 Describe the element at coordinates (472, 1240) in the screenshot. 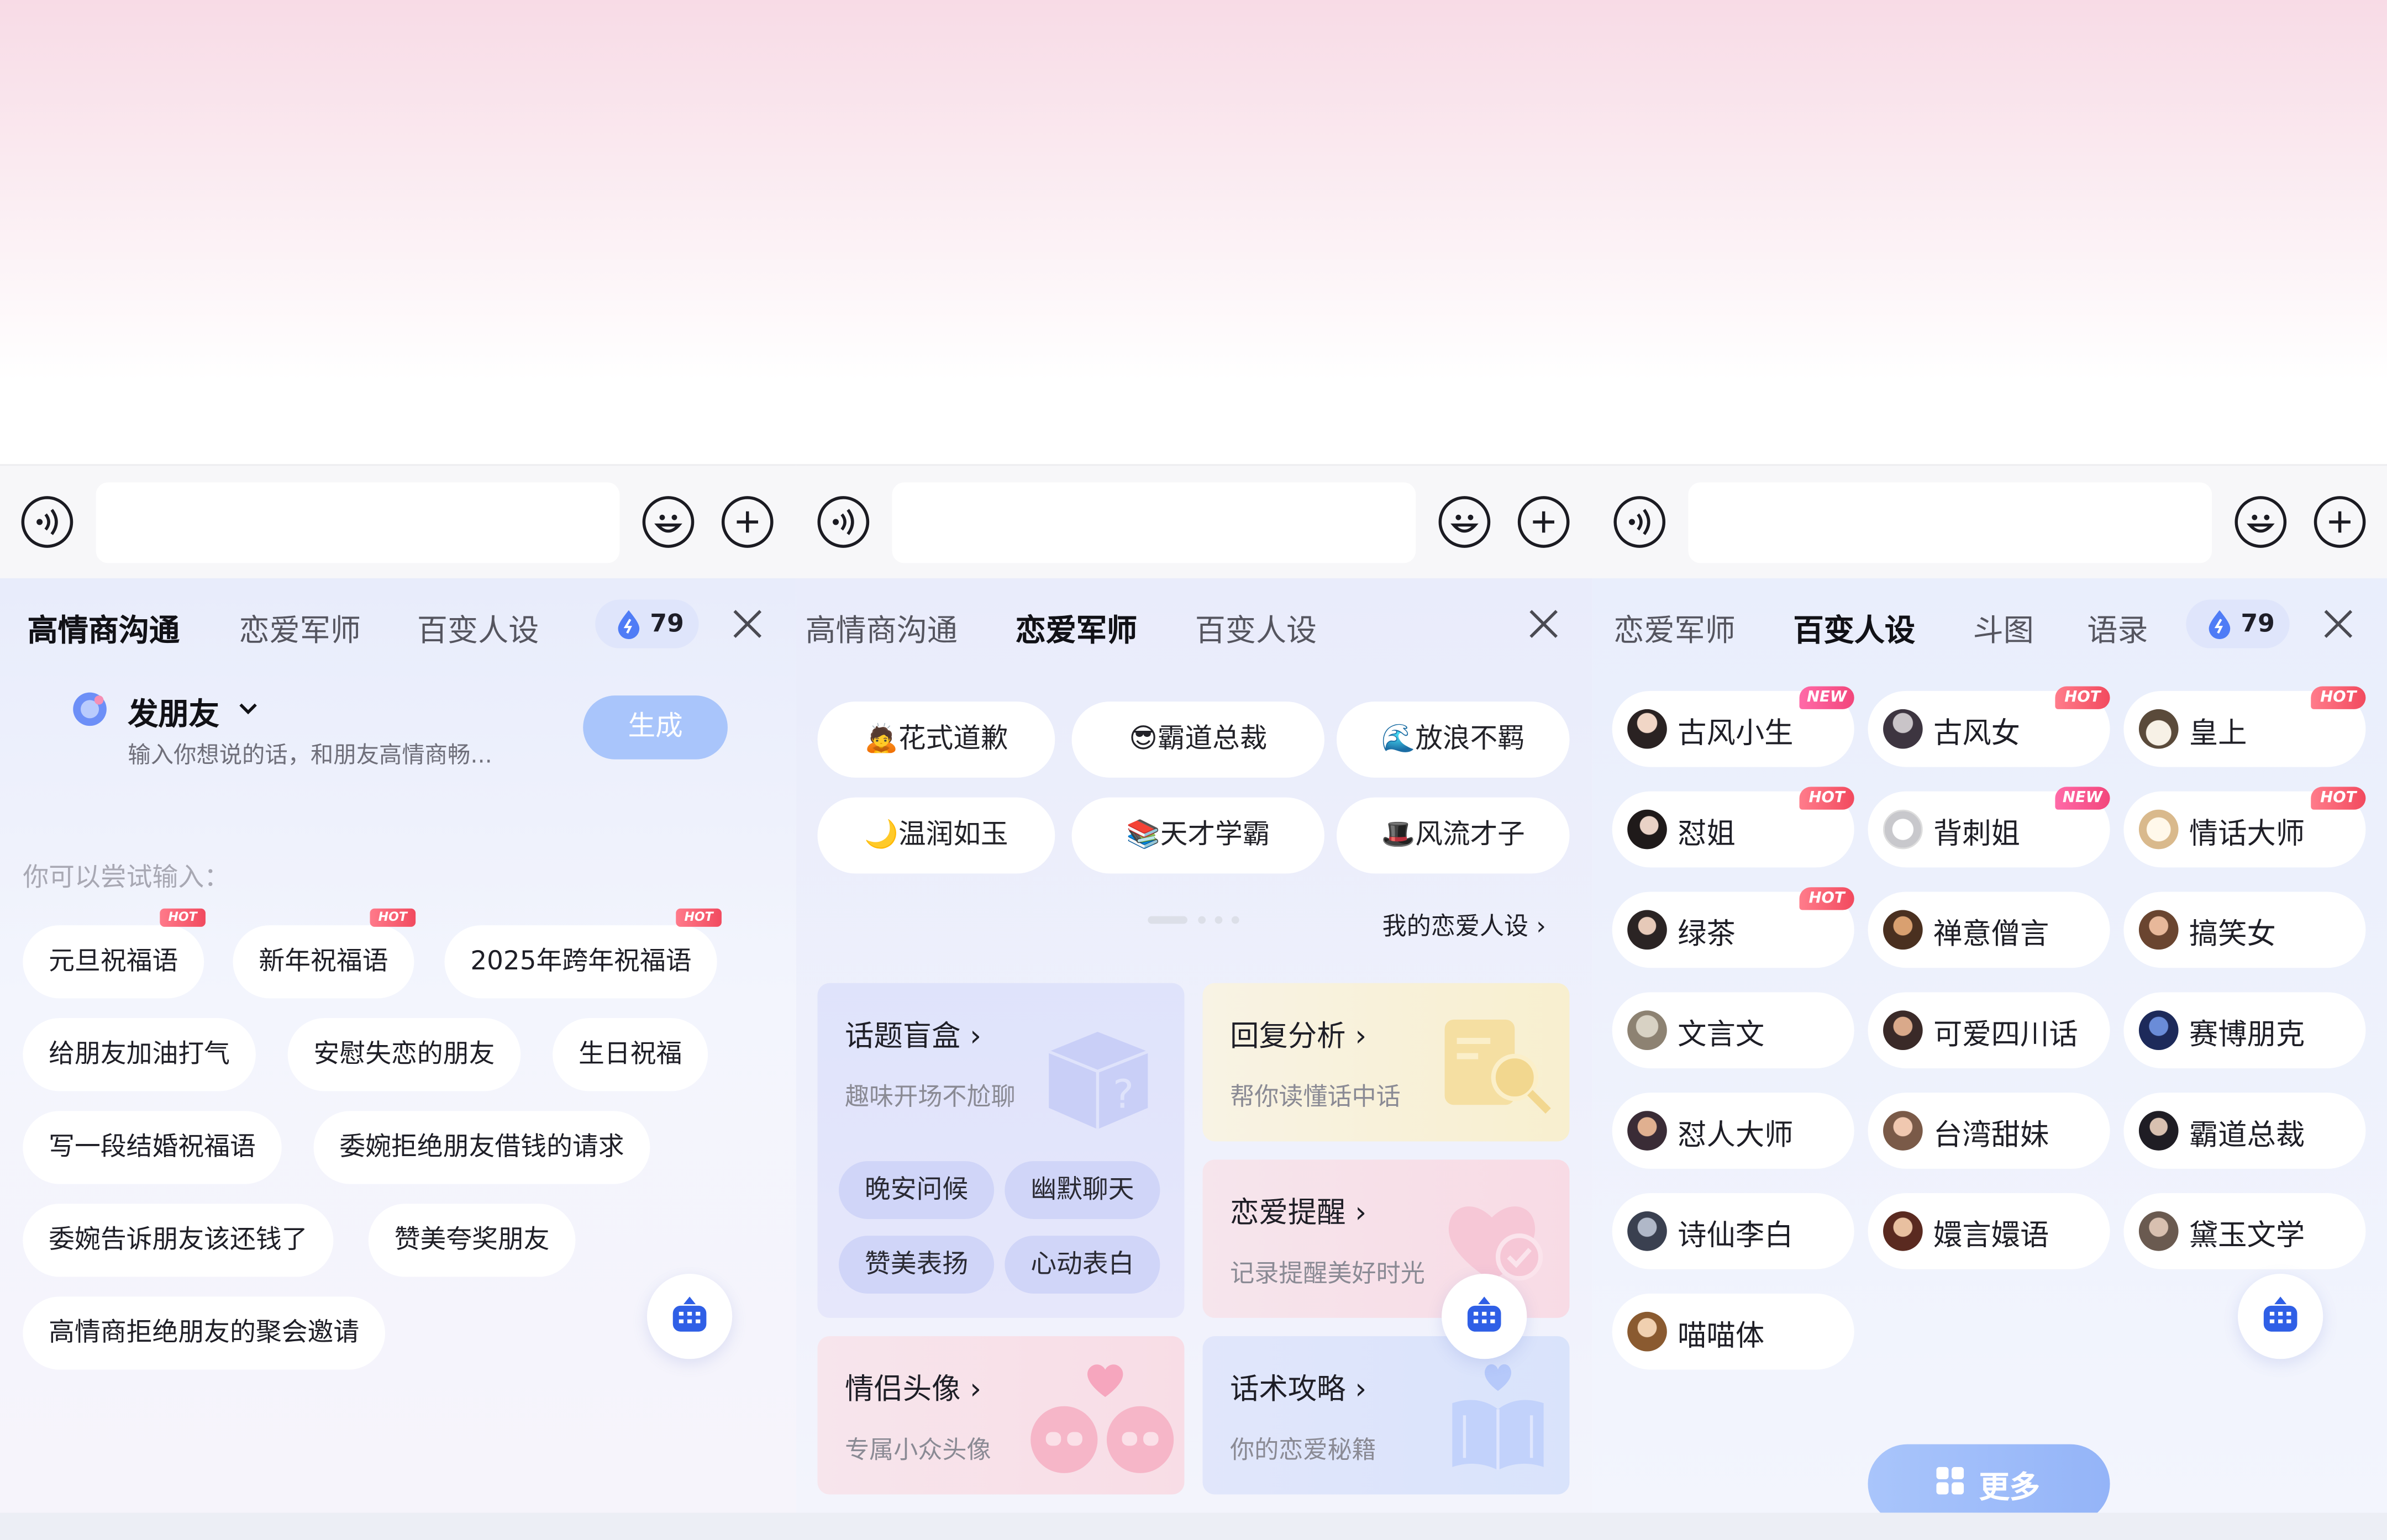

I see `suggestion-chip: 赞美夸奖朋友` at that location.